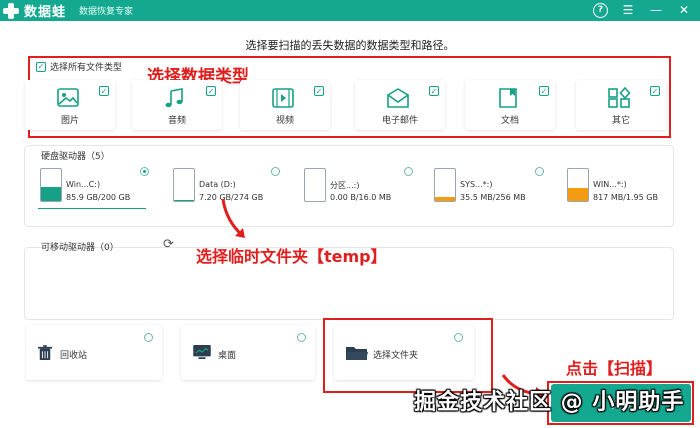 The width and height of the screenshot is (700, 428). Describe the element at coordinates (549, 402) in the screenshot. I see `watermark: 掘金技术社区 @ 小明助手` at that location.